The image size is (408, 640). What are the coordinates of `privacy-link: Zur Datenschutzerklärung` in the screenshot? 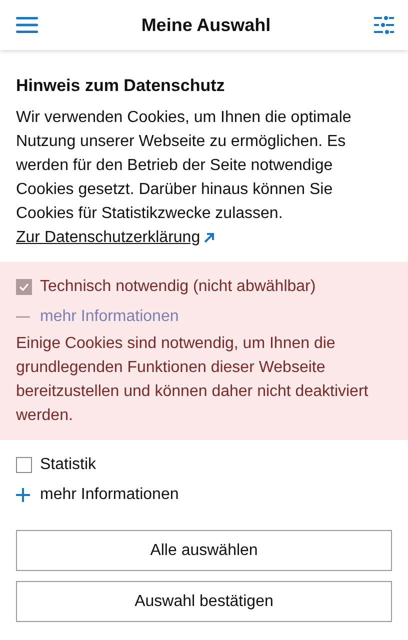 It's located at (116, 238).